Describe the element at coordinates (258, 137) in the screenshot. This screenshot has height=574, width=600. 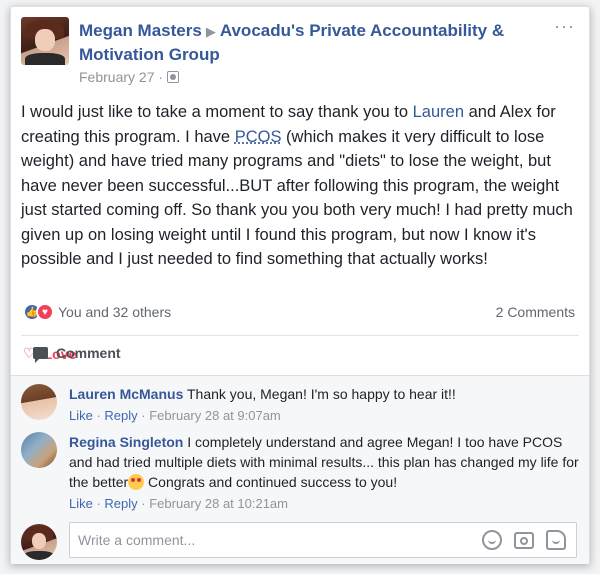
I see `hashtag-pcos-link: PCOS` at that location.